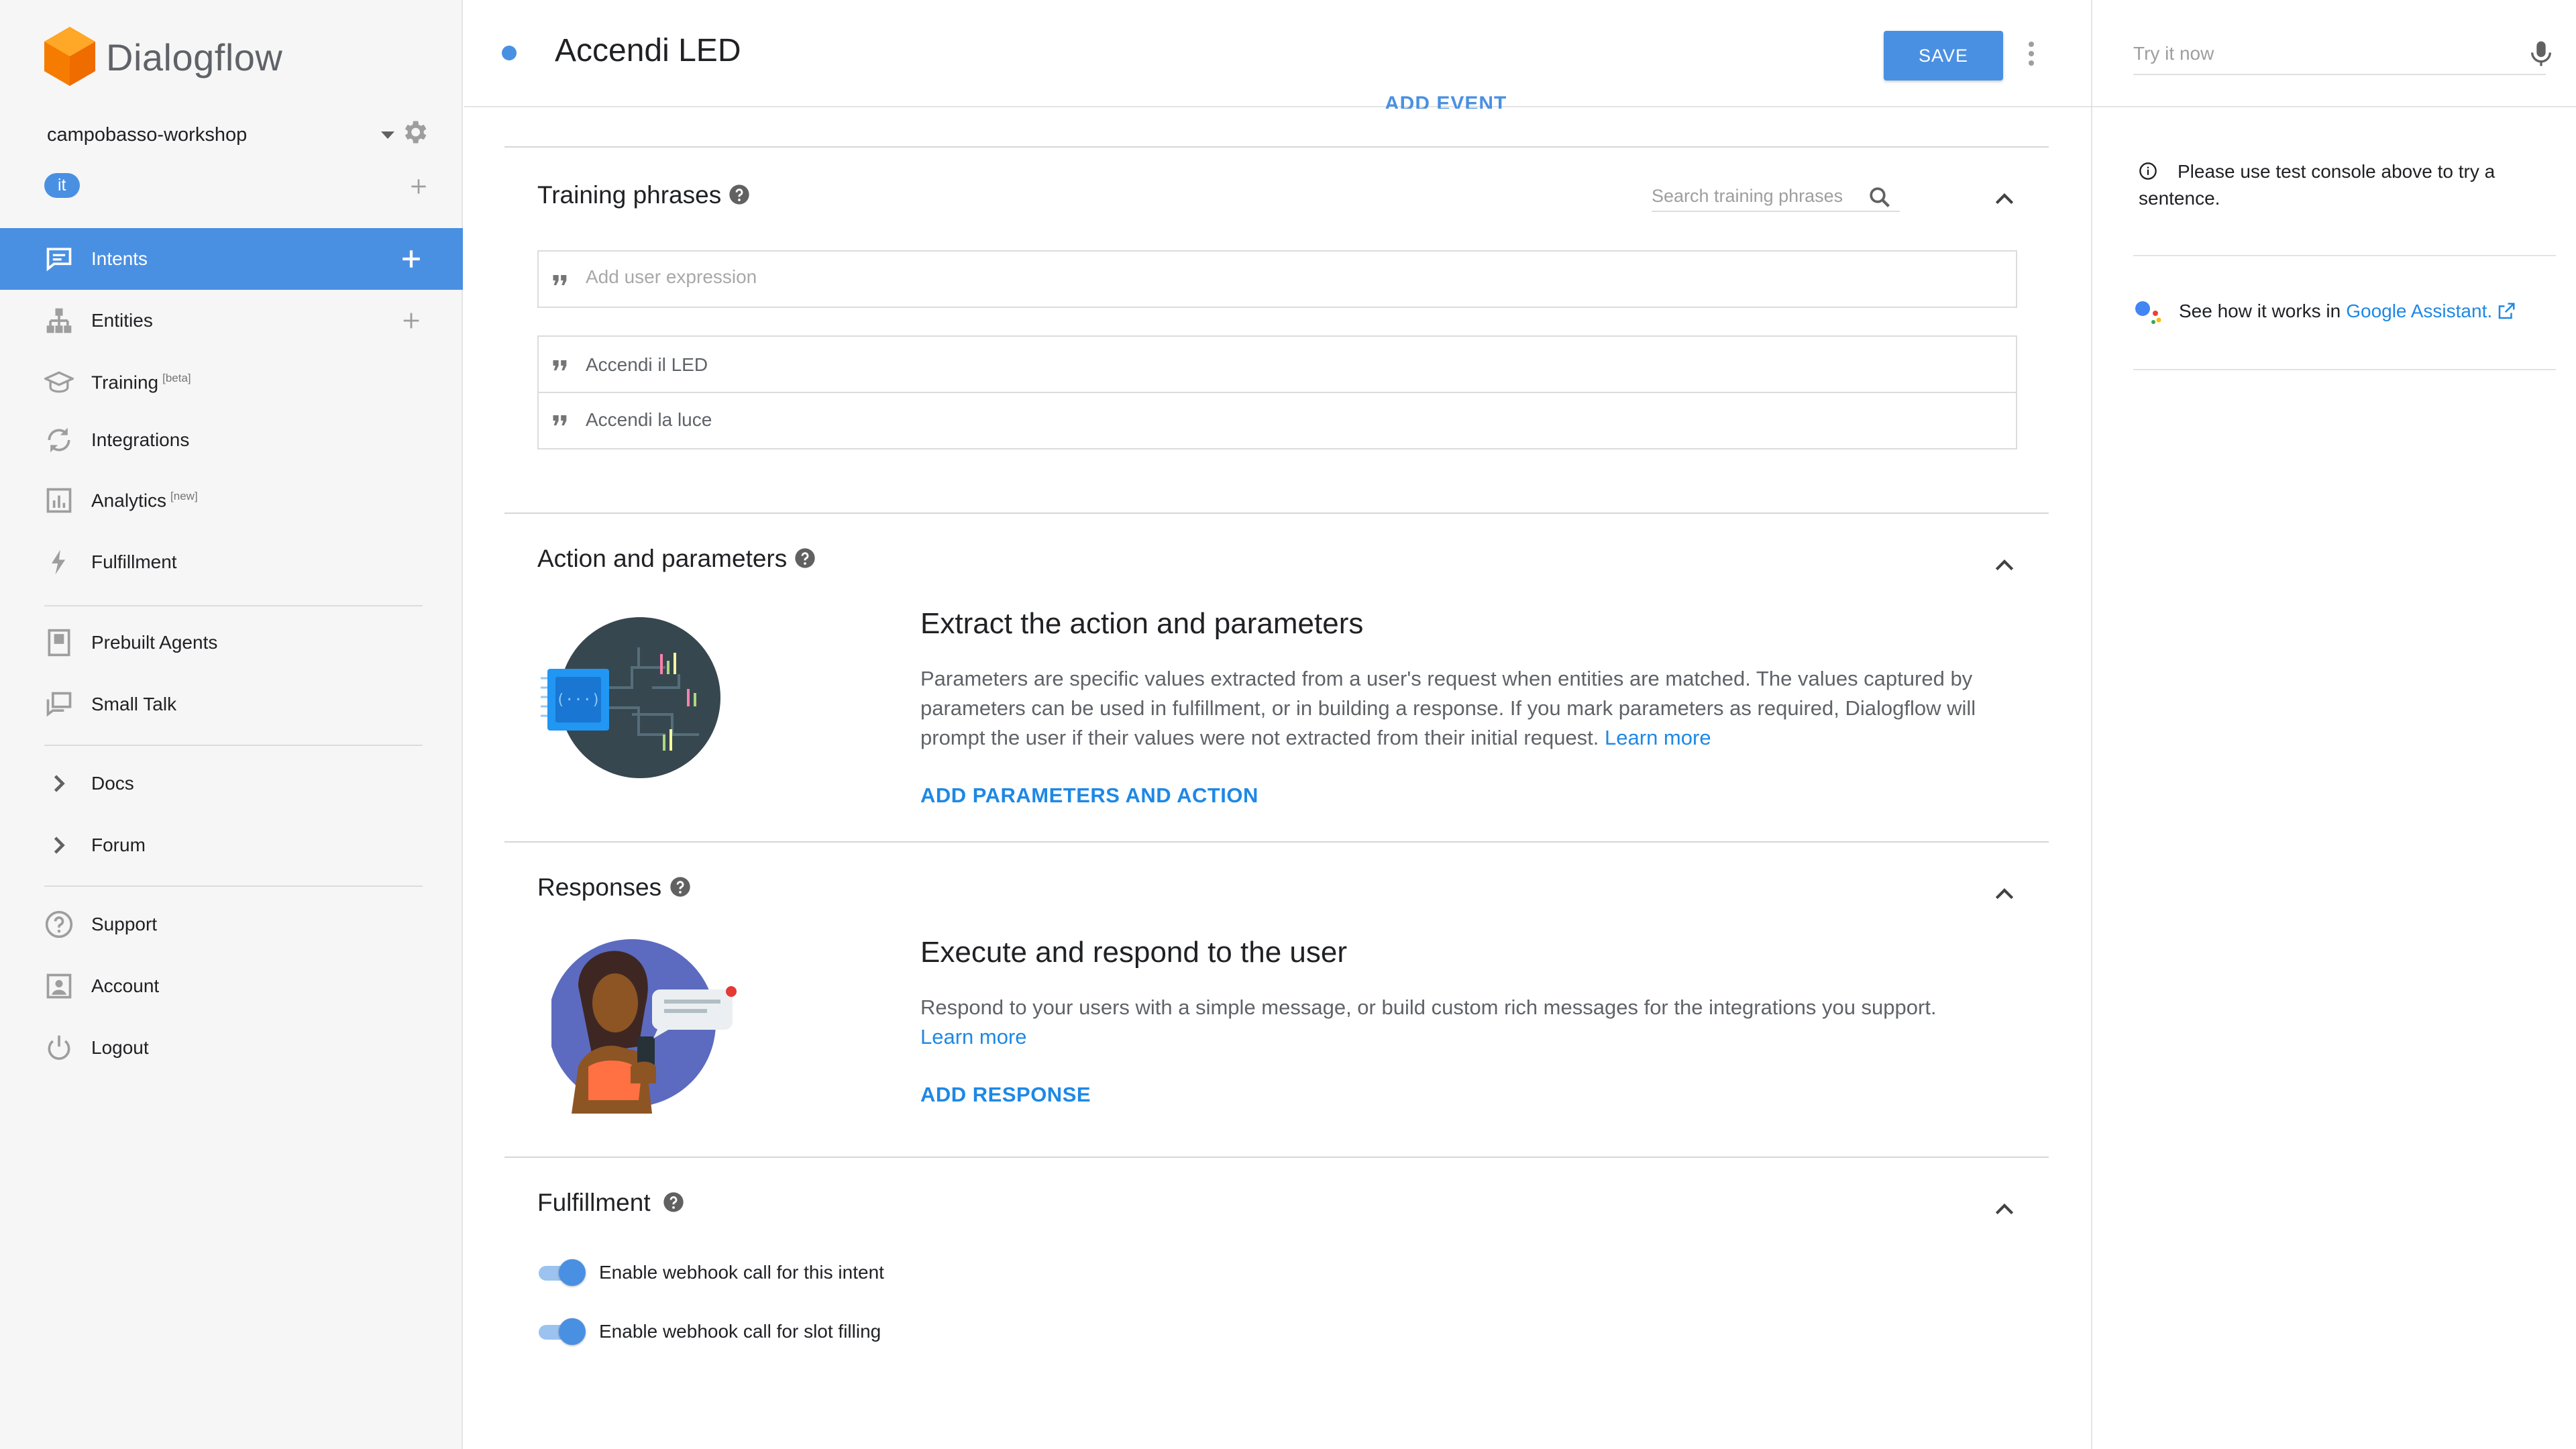  I want to click on account-box-icon, so click(59, 986).